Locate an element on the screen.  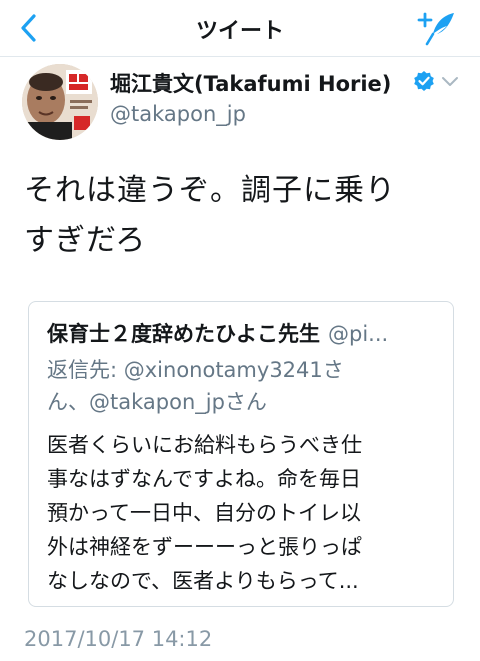
compose-tweet-icon is located at coordinates (435, 29).